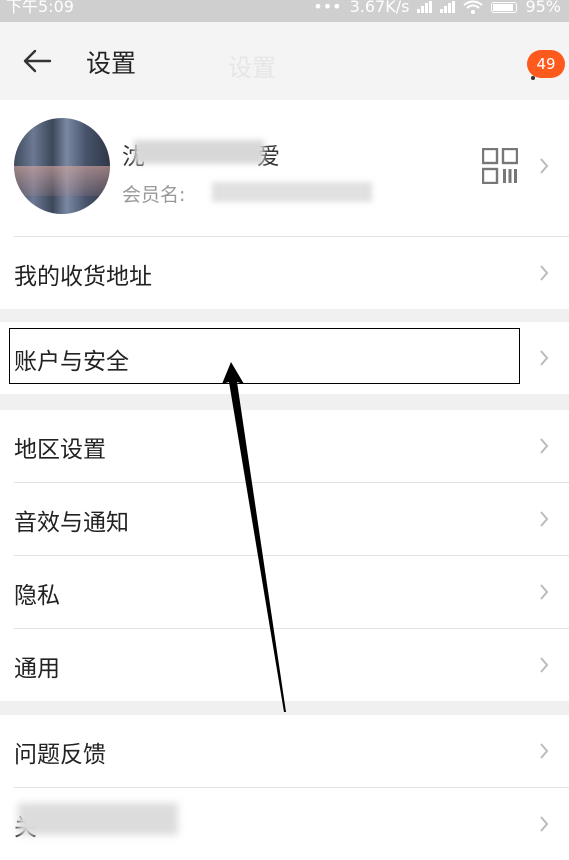 This screenshot has width=569, height=860. Describe the element at coordinates (37, 596) in the screenshot. I see `menu-item-label: 隐私` at that location.